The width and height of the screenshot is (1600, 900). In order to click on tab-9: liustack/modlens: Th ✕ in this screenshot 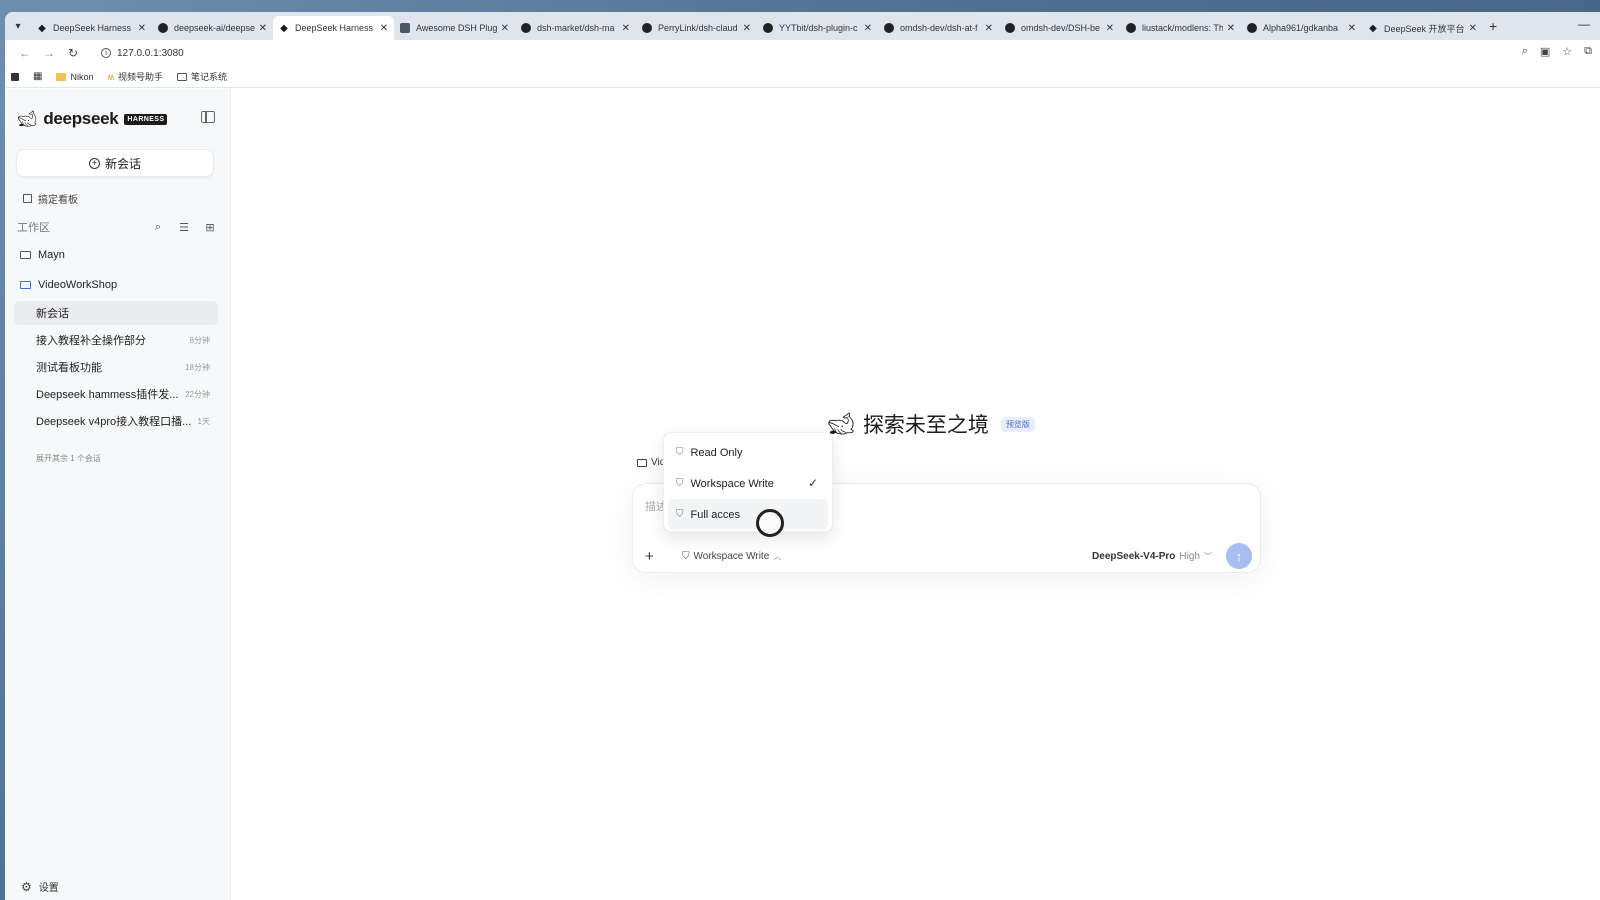, I will do `click(1180, 28)`.